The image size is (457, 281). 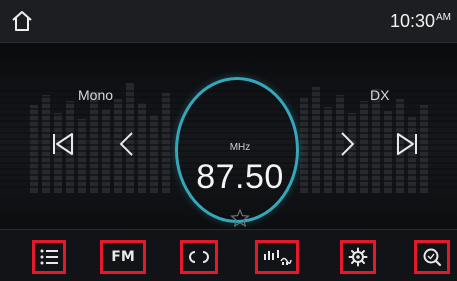 I want to click on station-list-button, so click(x=49, y=257).